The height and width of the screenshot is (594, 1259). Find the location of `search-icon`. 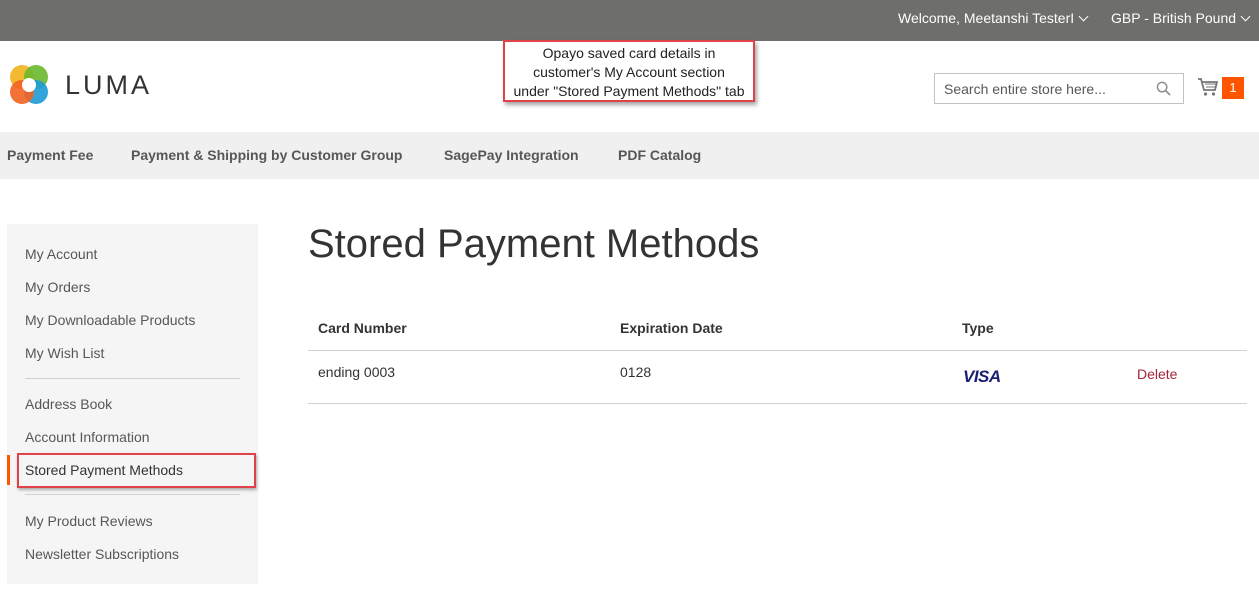

search-icon is located at coordinates (1163, 88).